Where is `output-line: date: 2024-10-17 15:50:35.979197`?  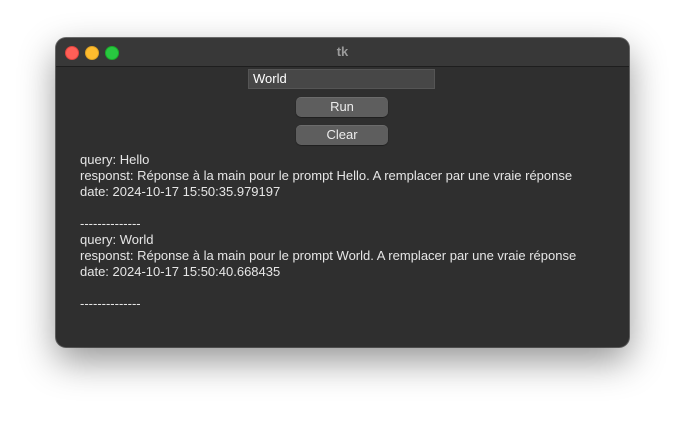
output-line: date: 2024-10-17 15:50:35.979197 is located at coordinates (180, 191).